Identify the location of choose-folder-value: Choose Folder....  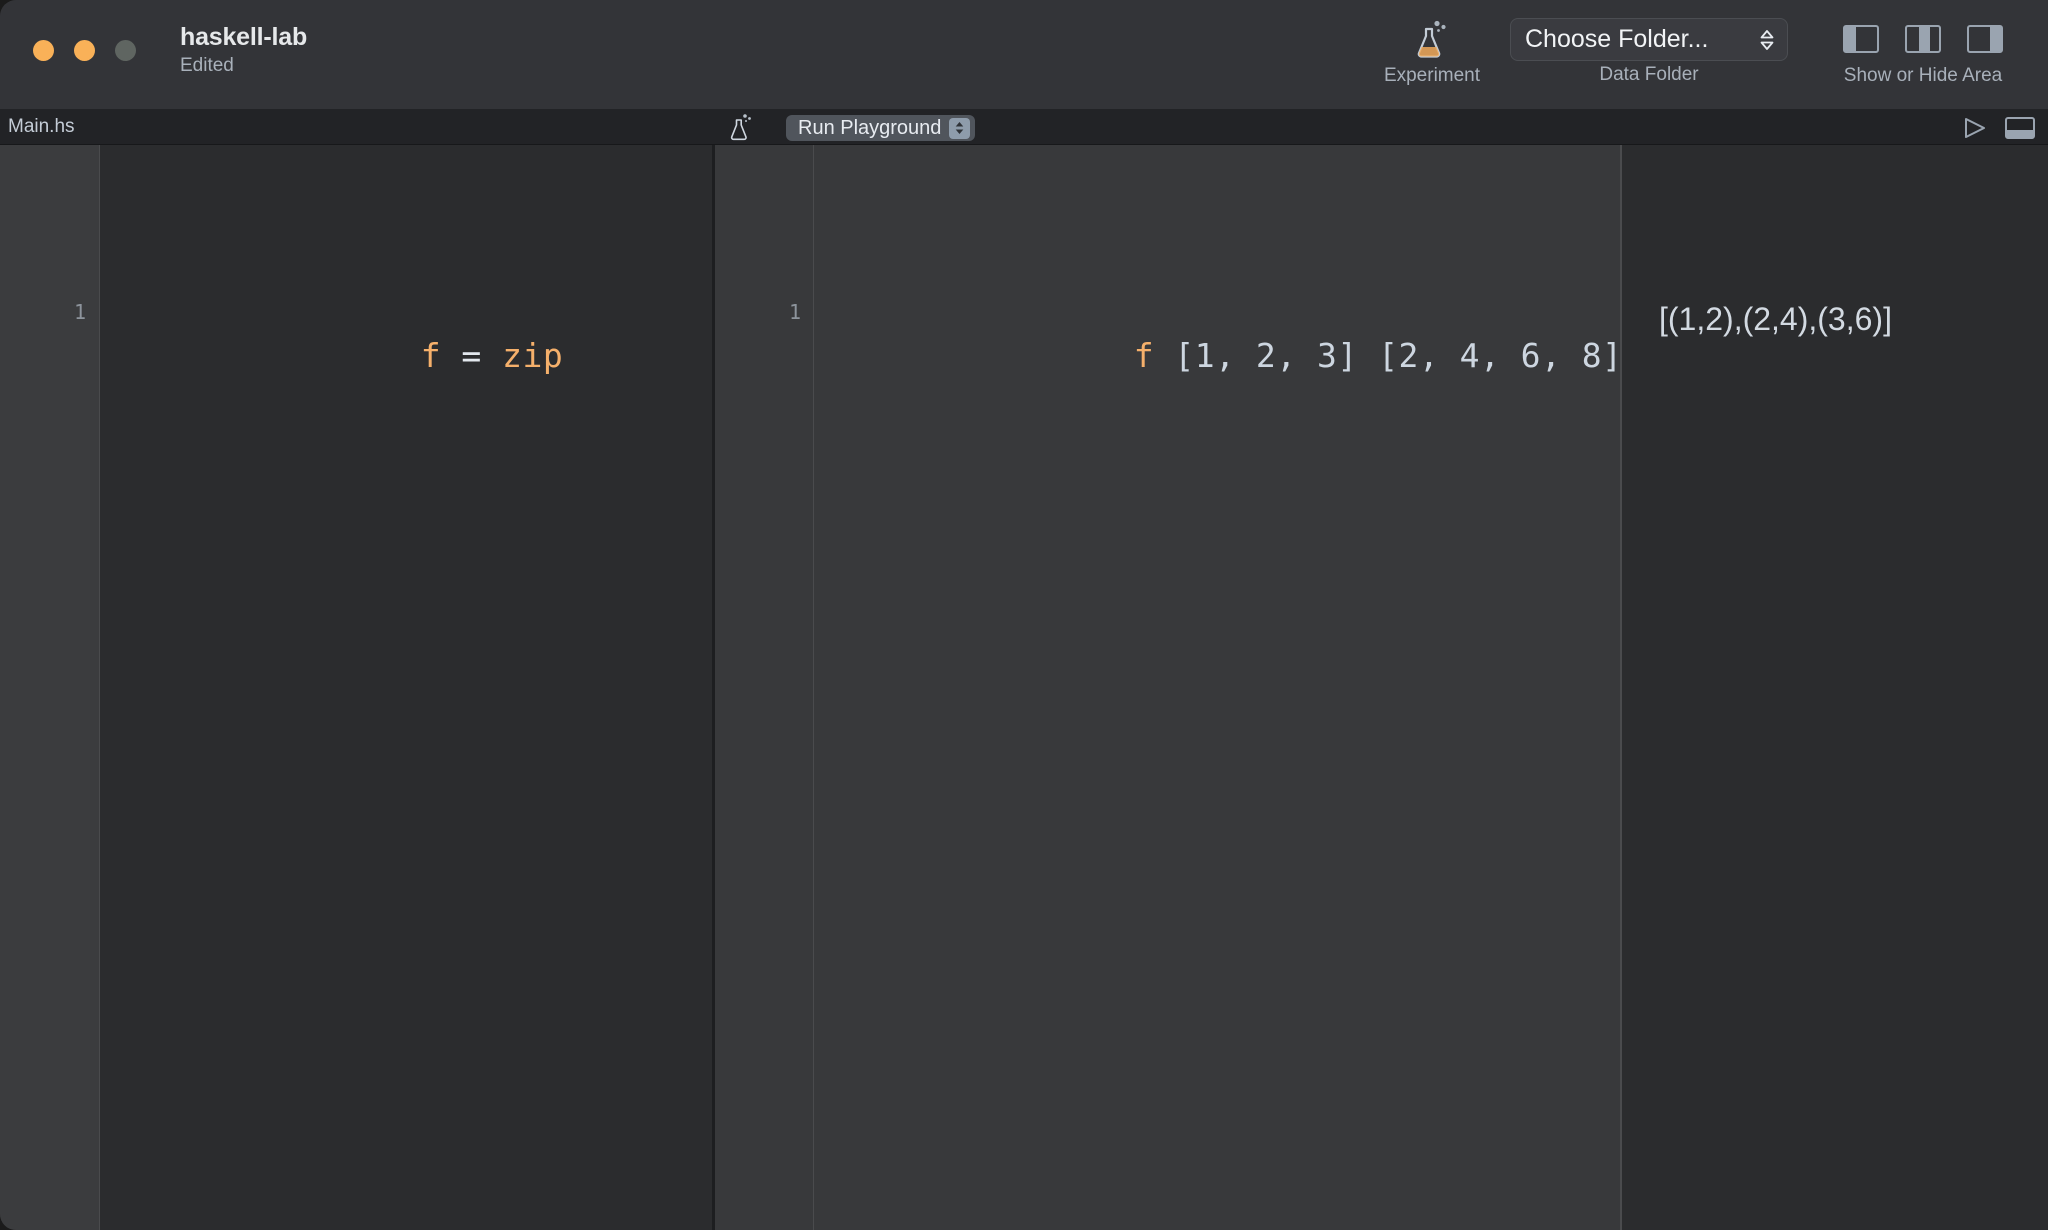
(1617, 39).